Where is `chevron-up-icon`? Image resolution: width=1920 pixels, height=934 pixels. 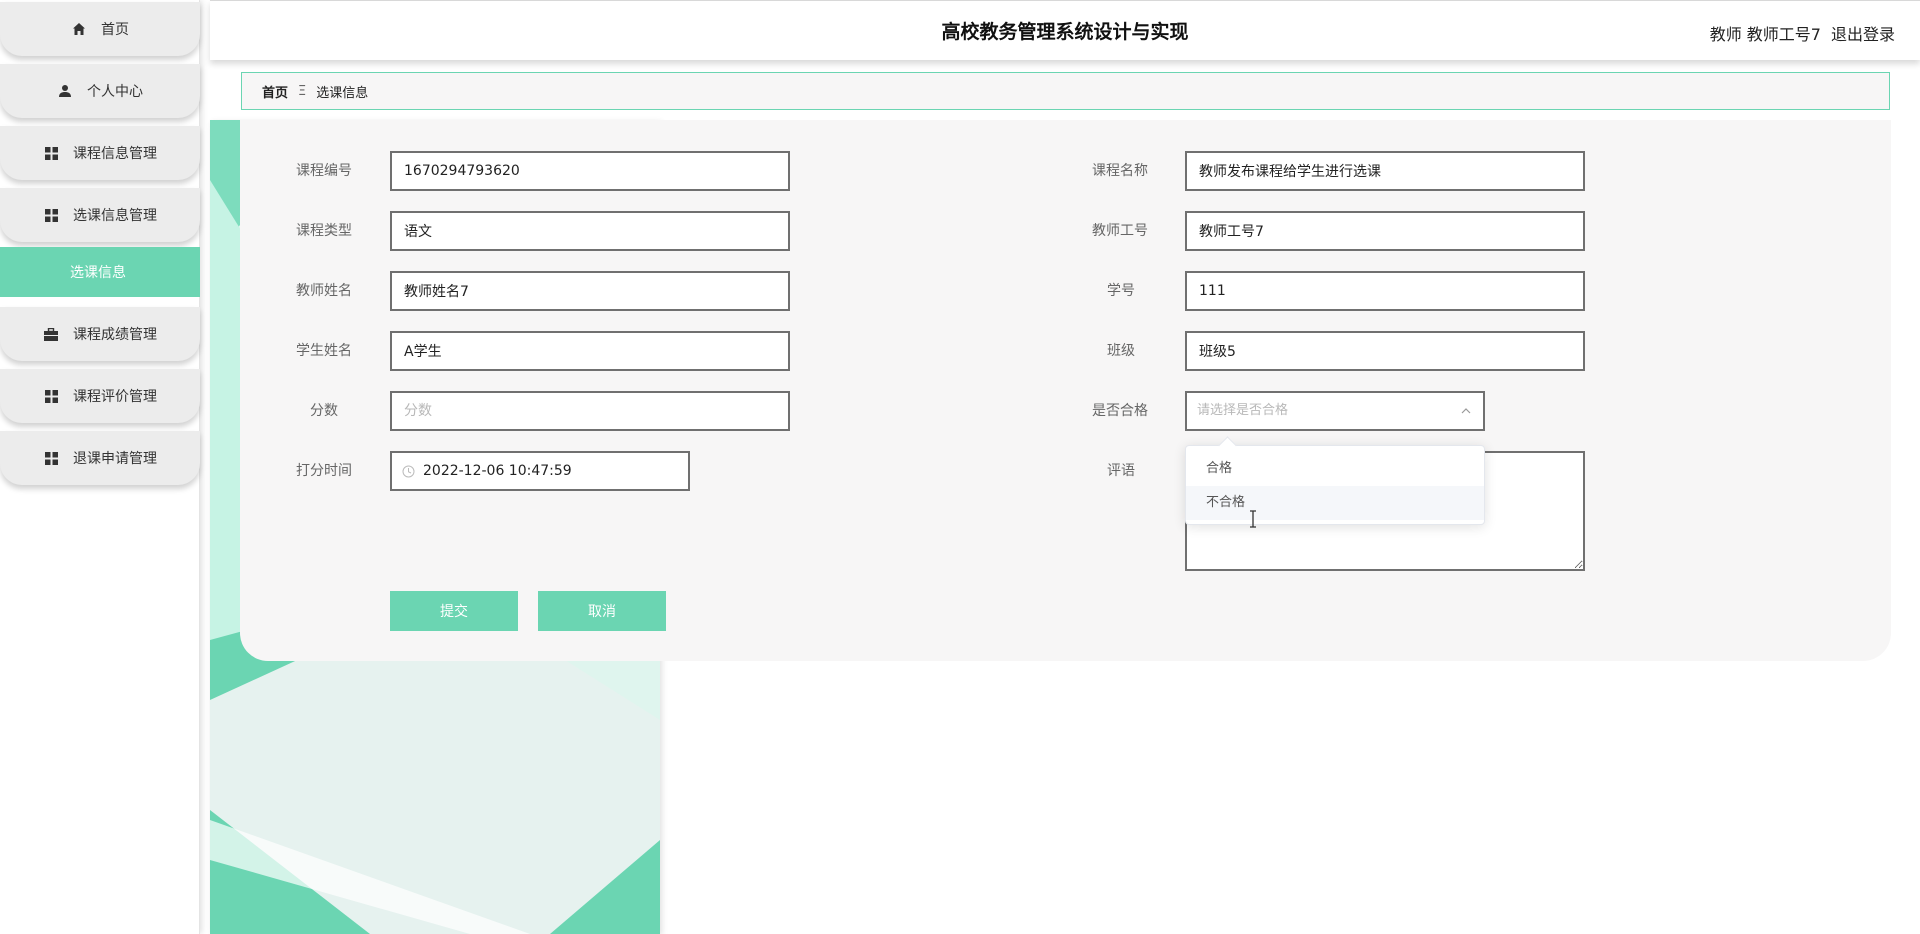 chevron-up-icon is located at coordinates (1466, 411).